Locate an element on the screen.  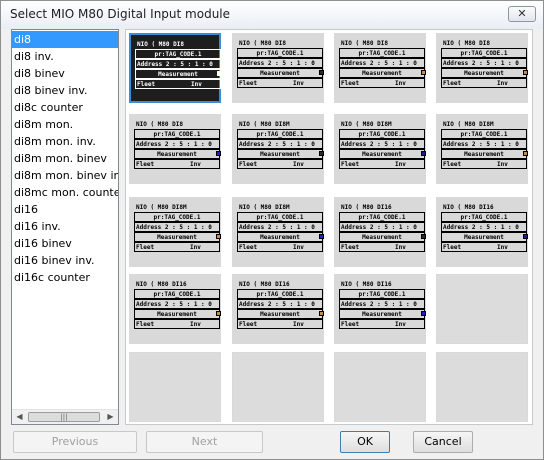
ok-button: OK is located at coordinates (365, 442).